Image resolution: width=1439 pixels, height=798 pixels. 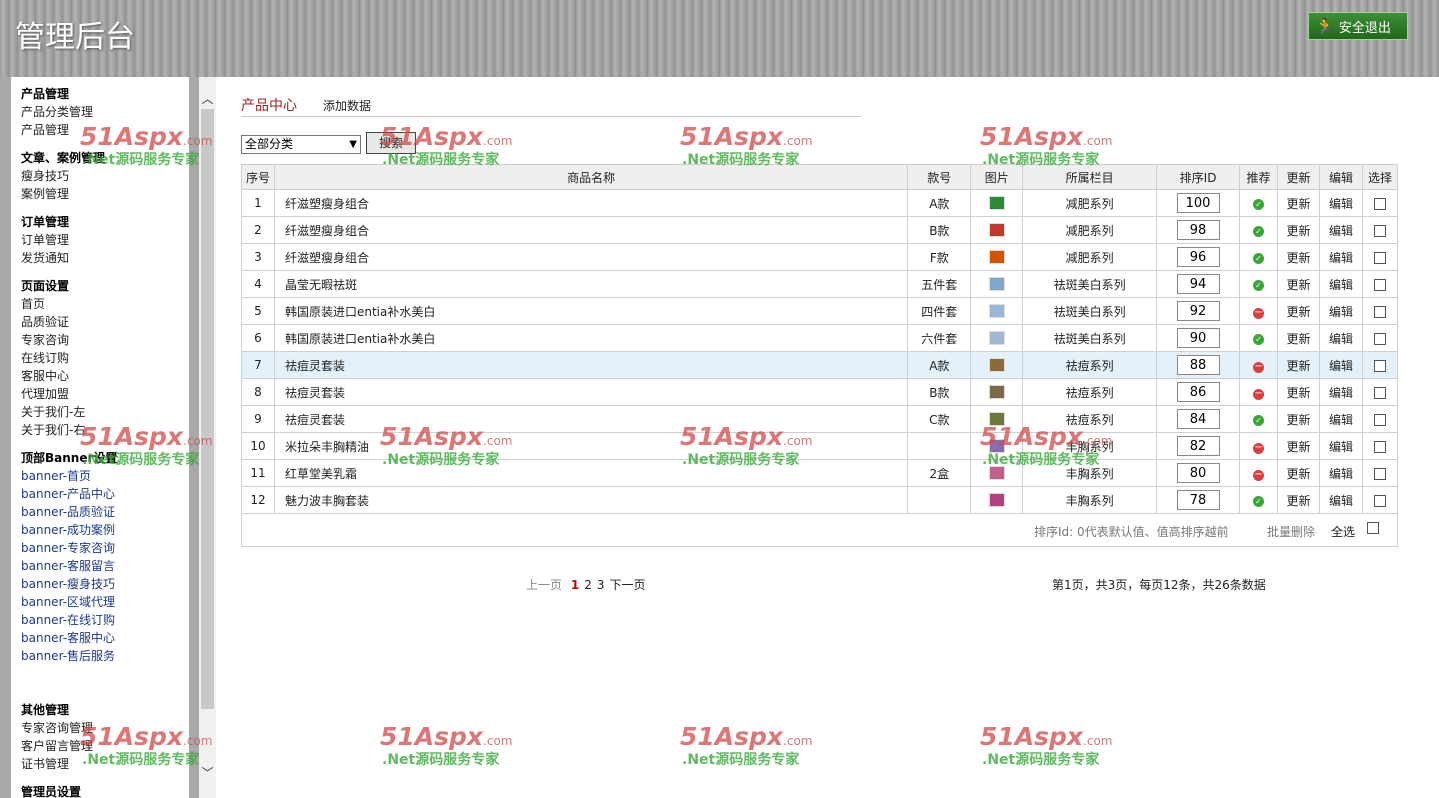 I want to click on sidebar-item: 案例管理, so click(x=105, y=194).